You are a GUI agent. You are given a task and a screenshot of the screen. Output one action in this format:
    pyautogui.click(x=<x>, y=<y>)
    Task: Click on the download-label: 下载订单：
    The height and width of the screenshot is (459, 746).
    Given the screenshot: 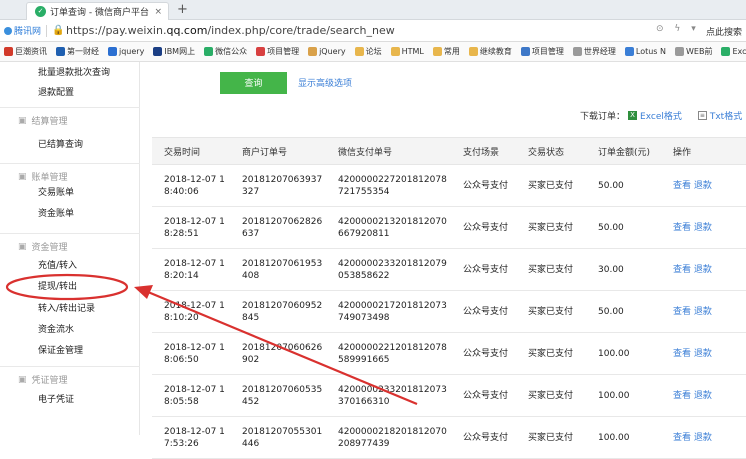 What is the action you would take?
    pyautogui.click(x=603, y=117)
    